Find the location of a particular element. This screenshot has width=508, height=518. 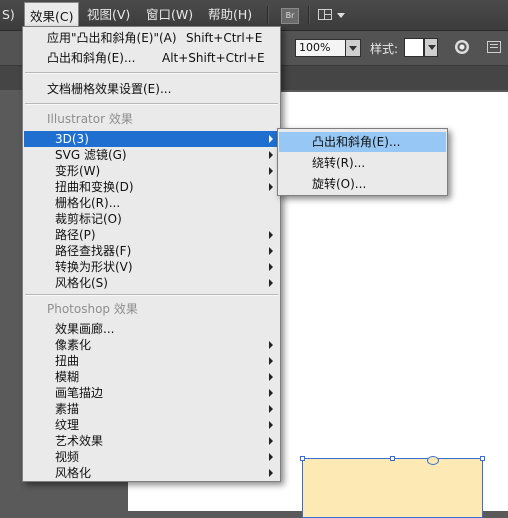

menu-item-sketch: 素描 is located at coordinates (151, 409).